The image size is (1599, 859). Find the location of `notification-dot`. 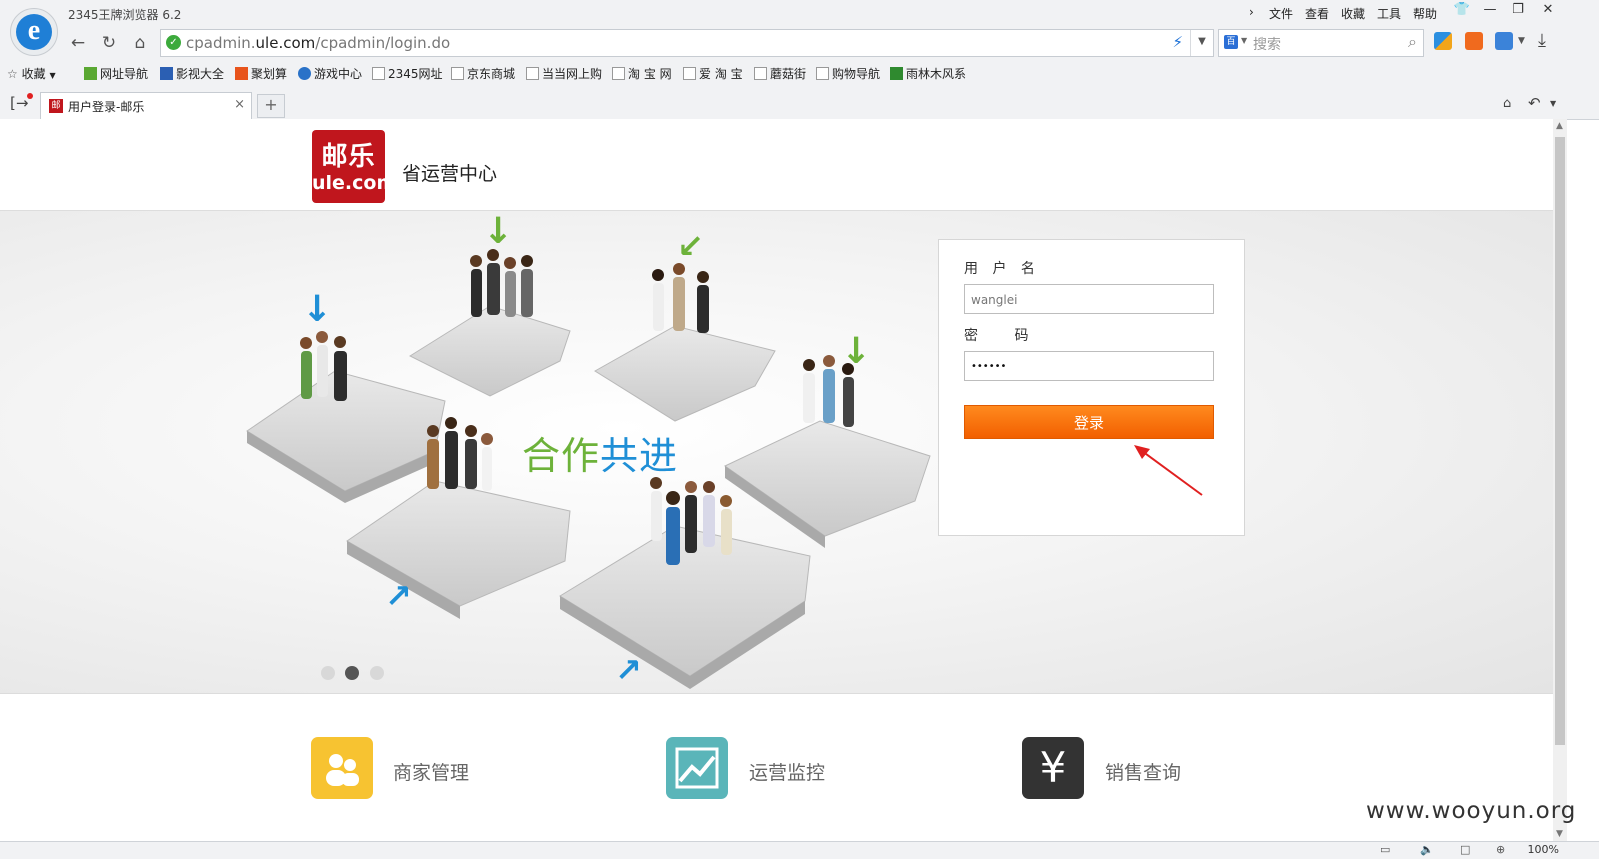

notification-dot is located at coordinates (30, 96).